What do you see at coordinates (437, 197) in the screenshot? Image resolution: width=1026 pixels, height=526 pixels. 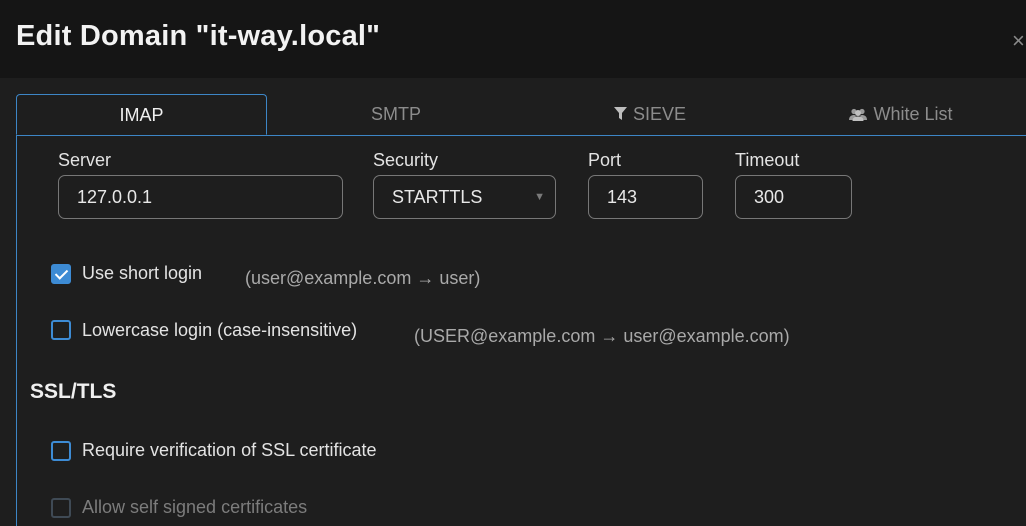 I see `security-value: STARTTLS` at bounding box center [437, 197].